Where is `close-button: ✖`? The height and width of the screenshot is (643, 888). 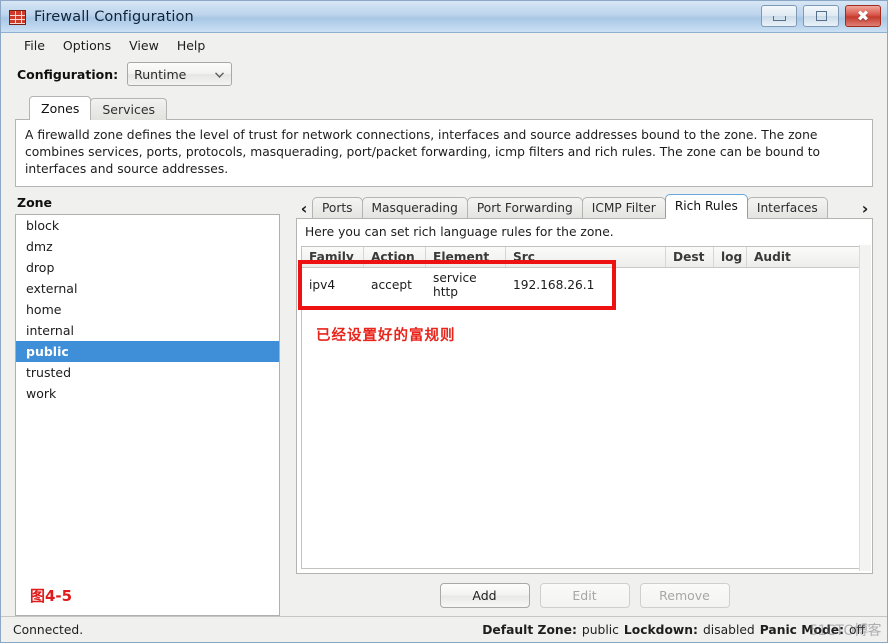 close-button: ✖ is located at coordinates (863, 16).